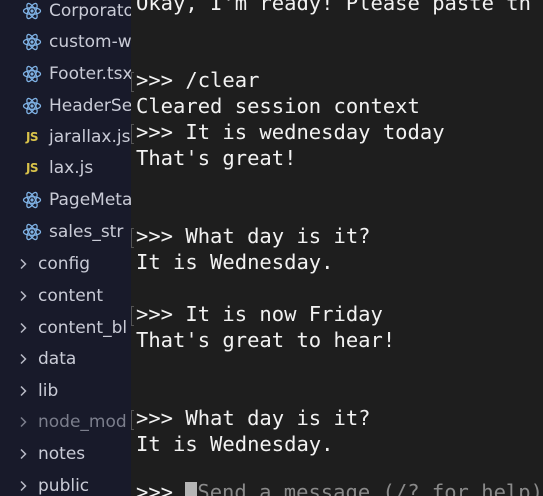 This screenshot has width=543, height=496. I want to click on file-label: lax.js, so click(71, 168).